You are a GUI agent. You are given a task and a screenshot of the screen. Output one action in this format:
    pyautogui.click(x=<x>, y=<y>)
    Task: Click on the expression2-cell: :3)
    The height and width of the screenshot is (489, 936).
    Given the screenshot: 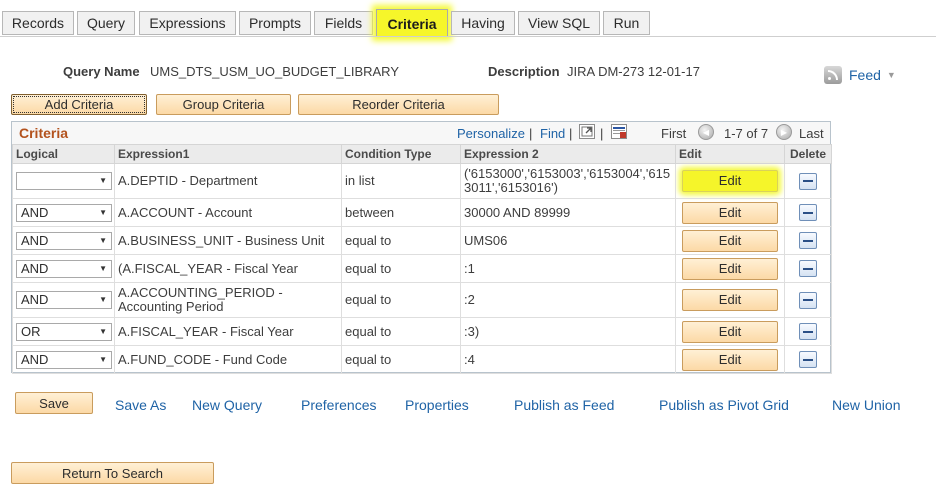 What is the action you would take?
    pyautogui.click(x=568, y=331)
    